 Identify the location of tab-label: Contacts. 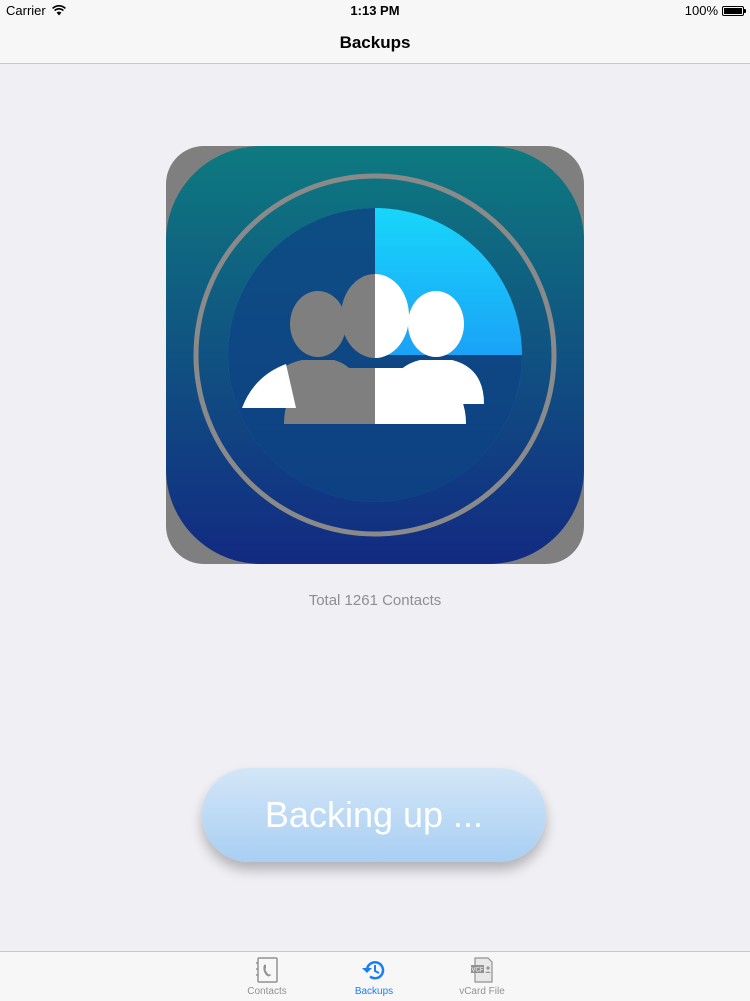
(267, 991).